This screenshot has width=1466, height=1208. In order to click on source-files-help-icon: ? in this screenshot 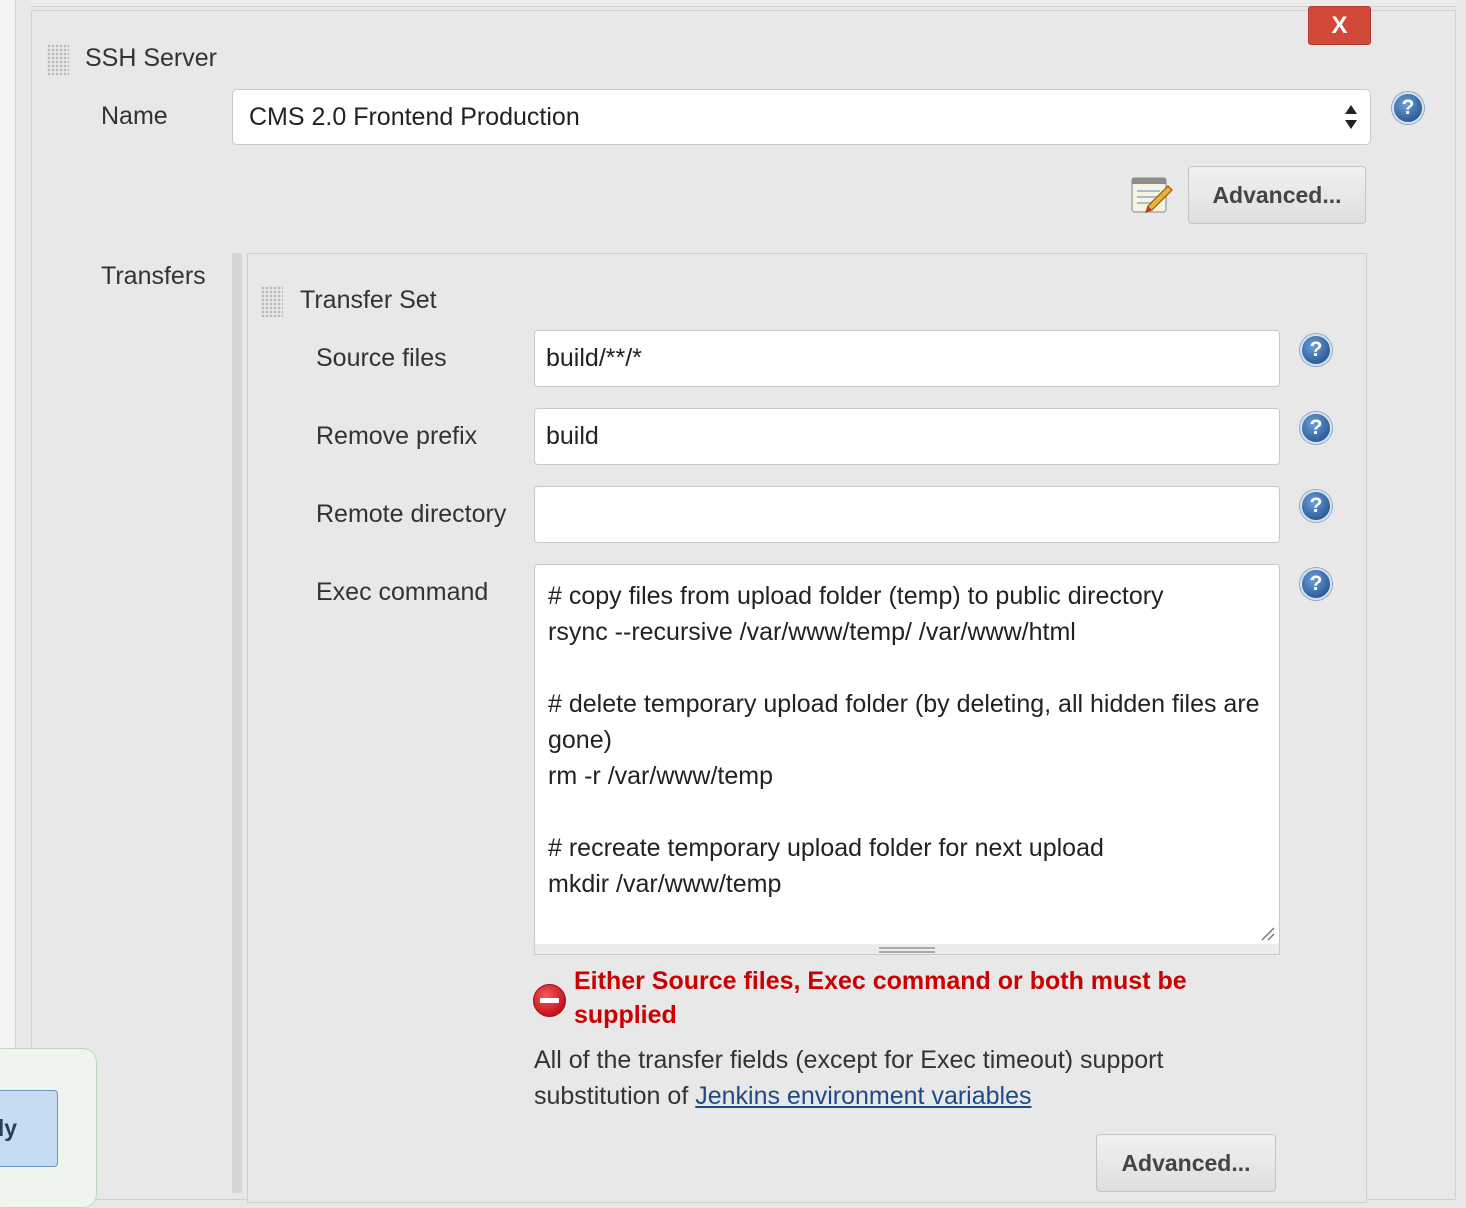, I will do `click(1316, 350)`.